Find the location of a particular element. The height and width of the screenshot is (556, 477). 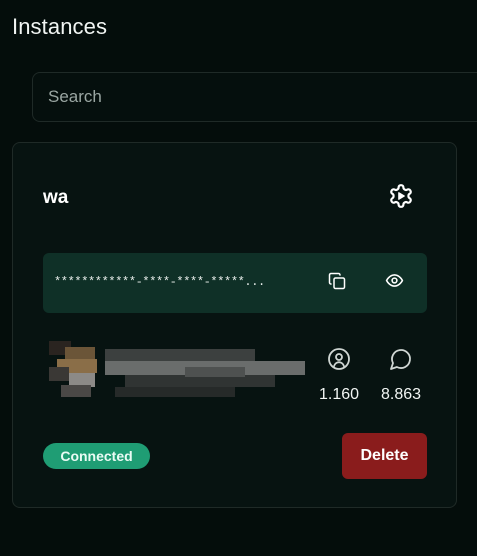

instance-name: wa is located at coordinates (56, 197).